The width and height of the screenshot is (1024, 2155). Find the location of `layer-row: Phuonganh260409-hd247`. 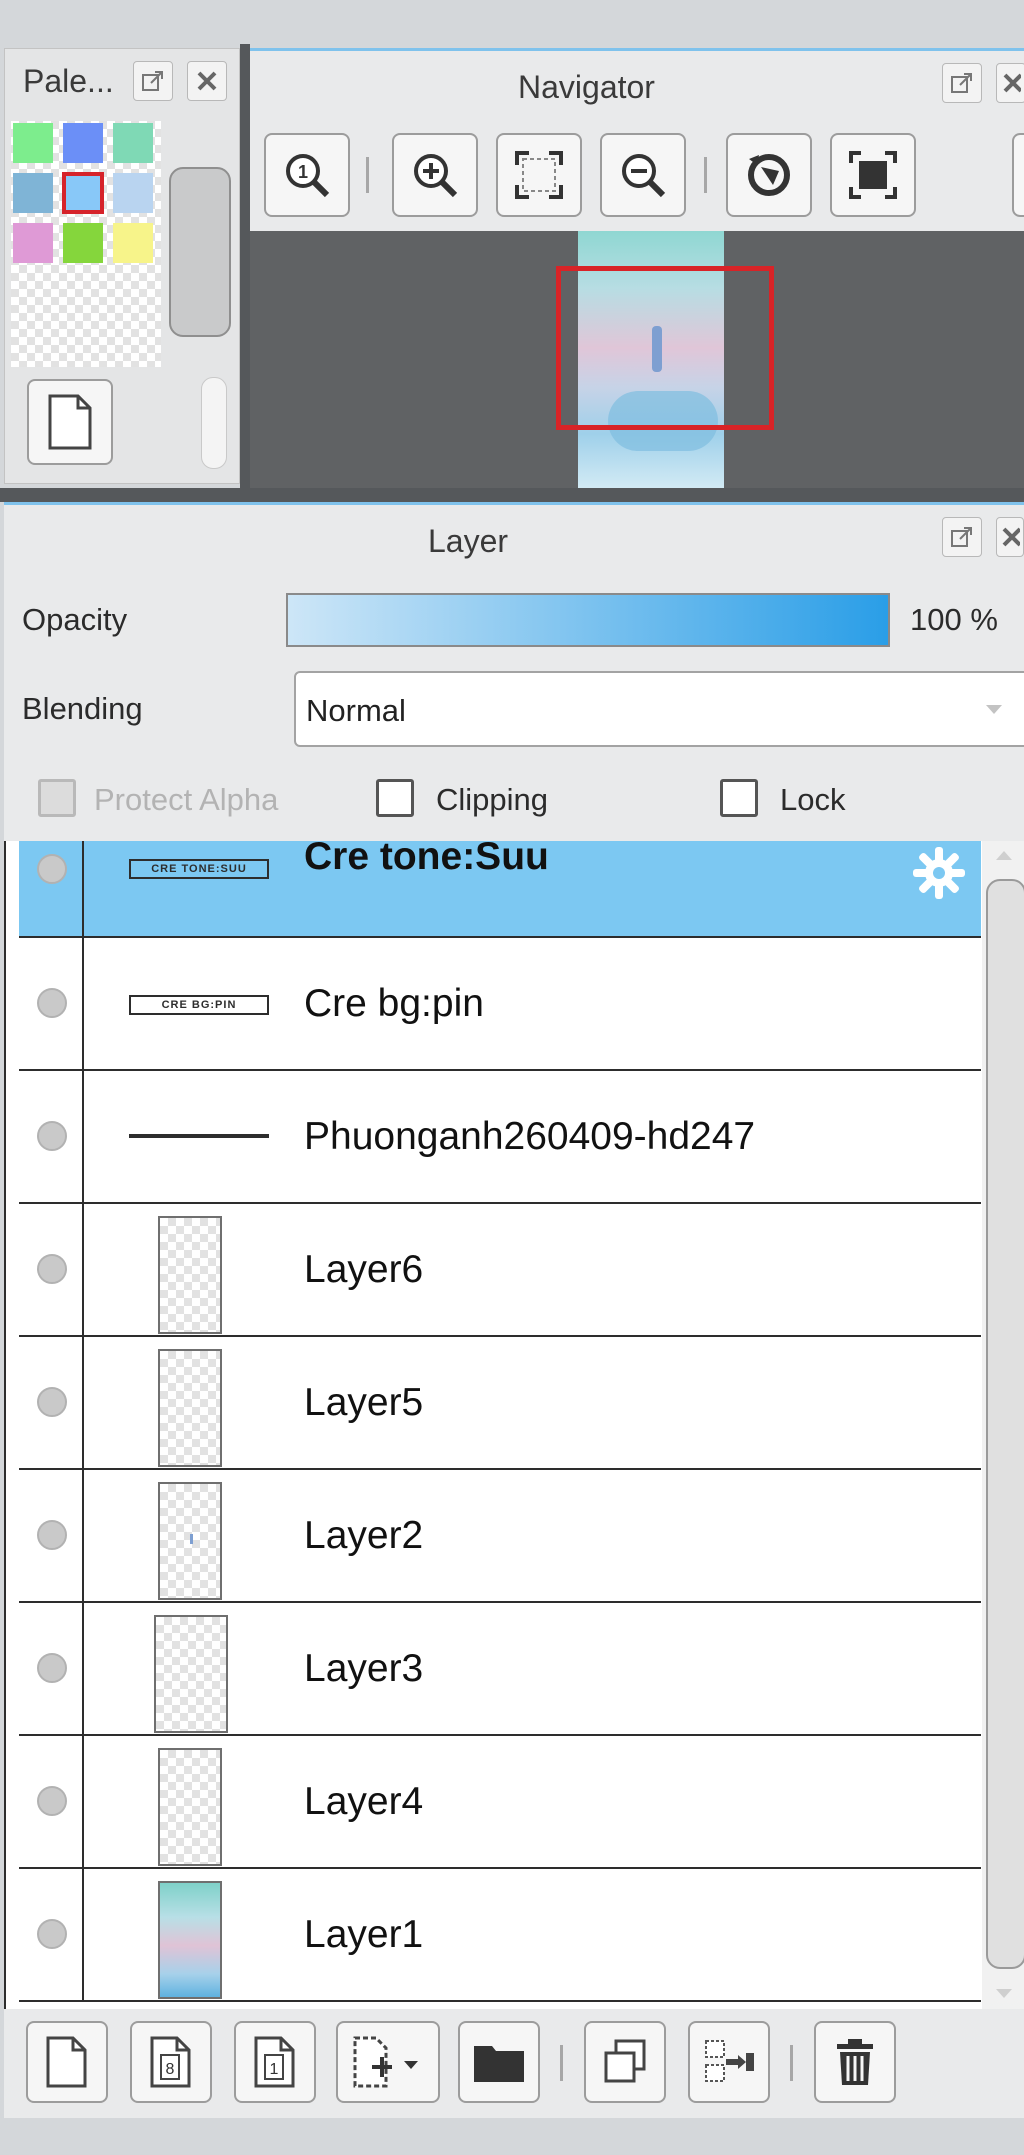

layer-row: Phuonganh260409-hd247 is located at coordinates (500, 1137).